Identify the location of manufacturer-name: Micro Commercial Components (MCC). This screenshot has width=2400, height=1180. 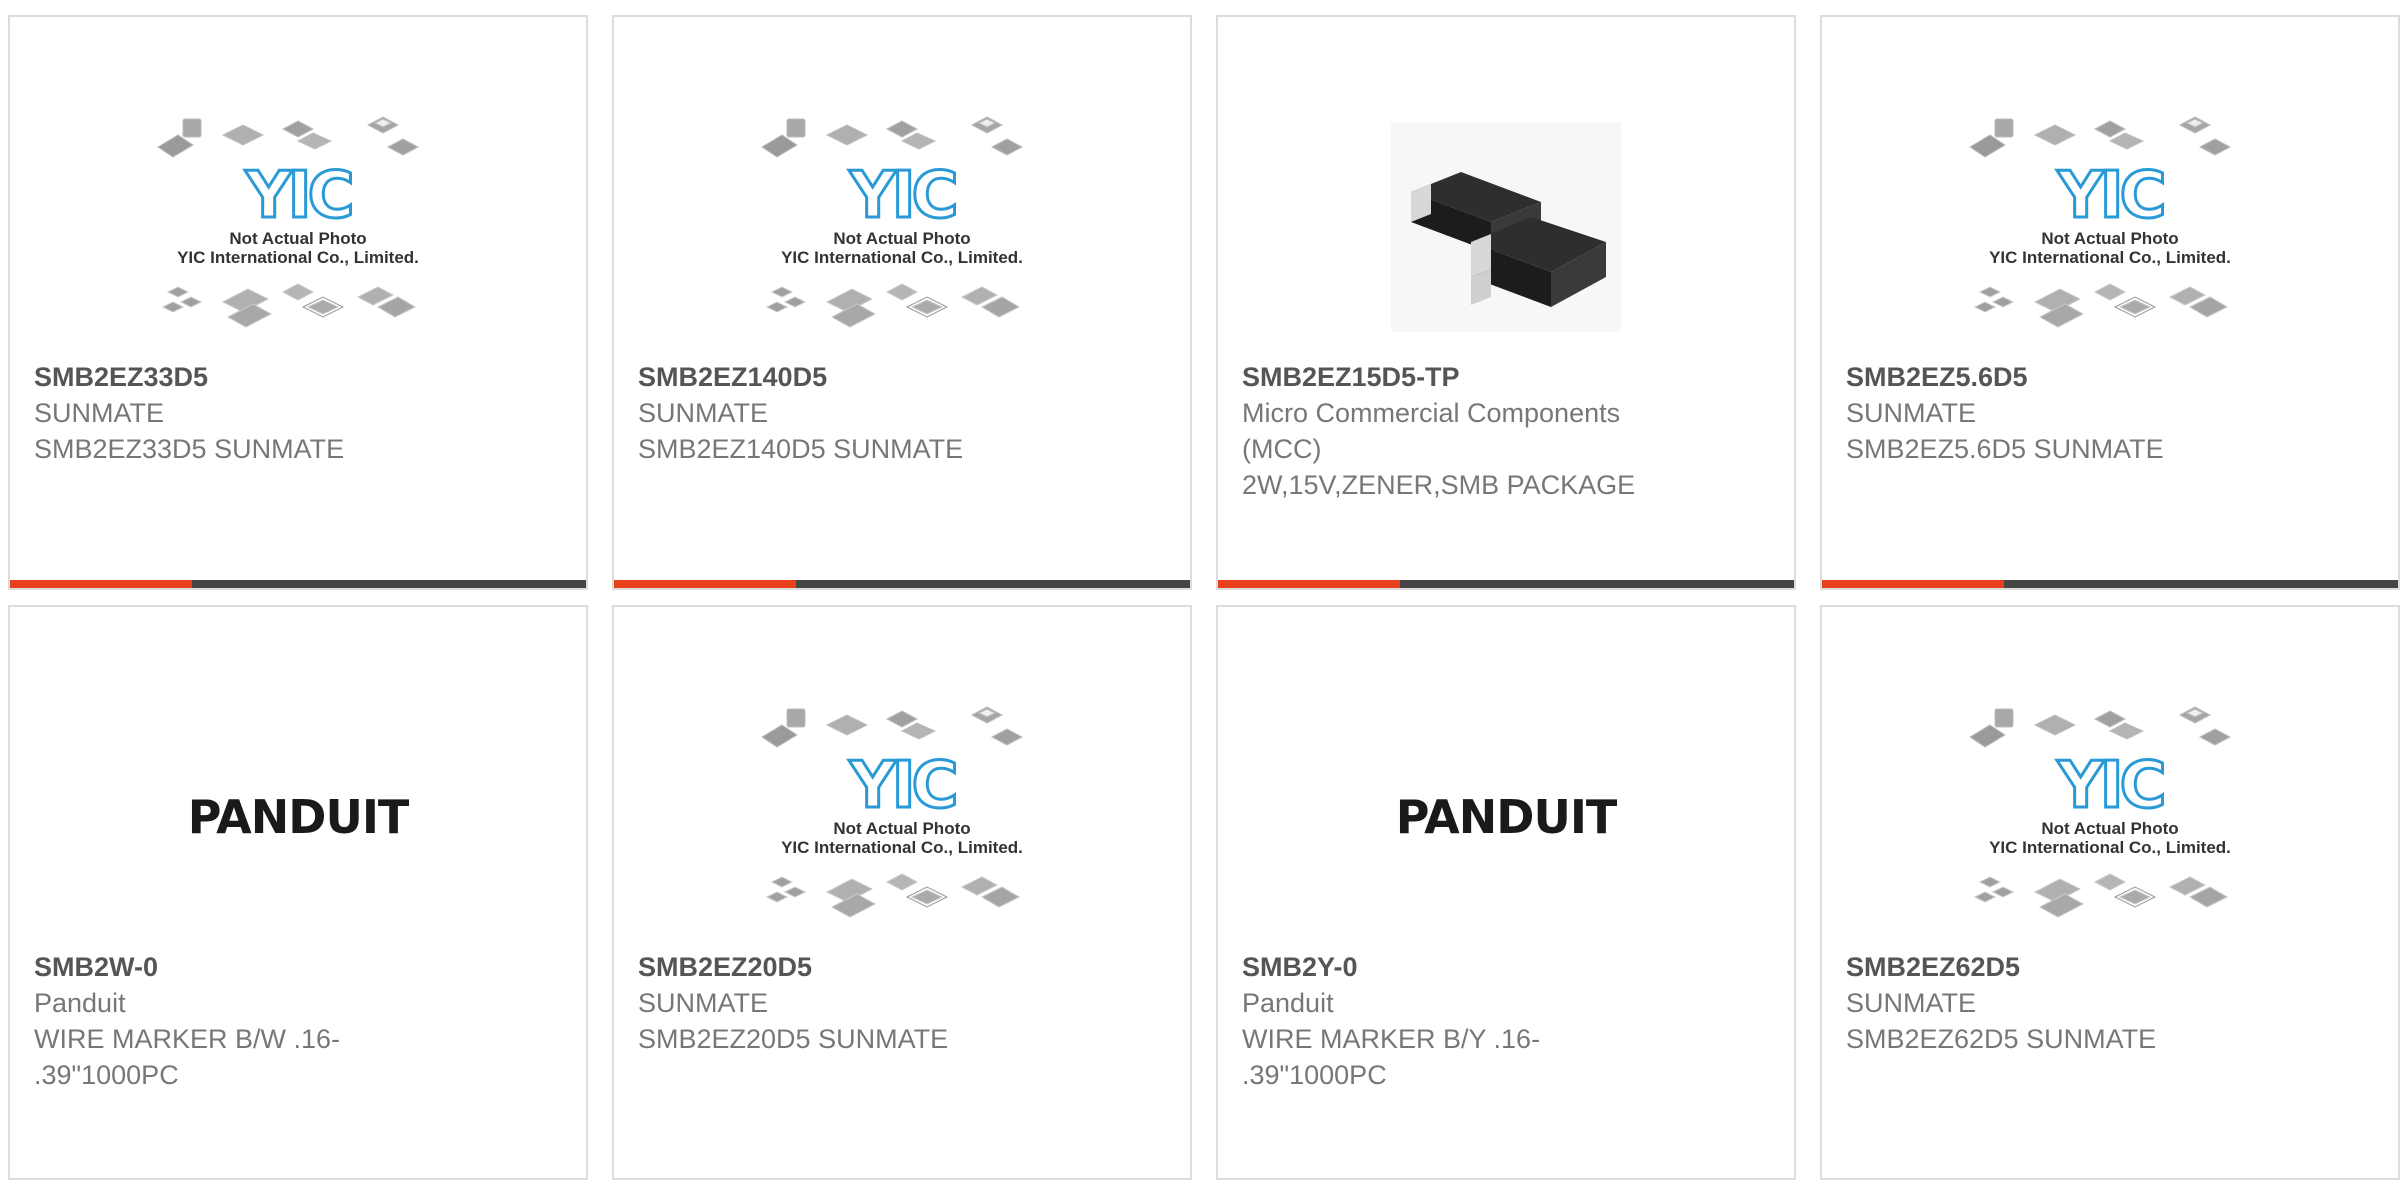
(1431, 431).